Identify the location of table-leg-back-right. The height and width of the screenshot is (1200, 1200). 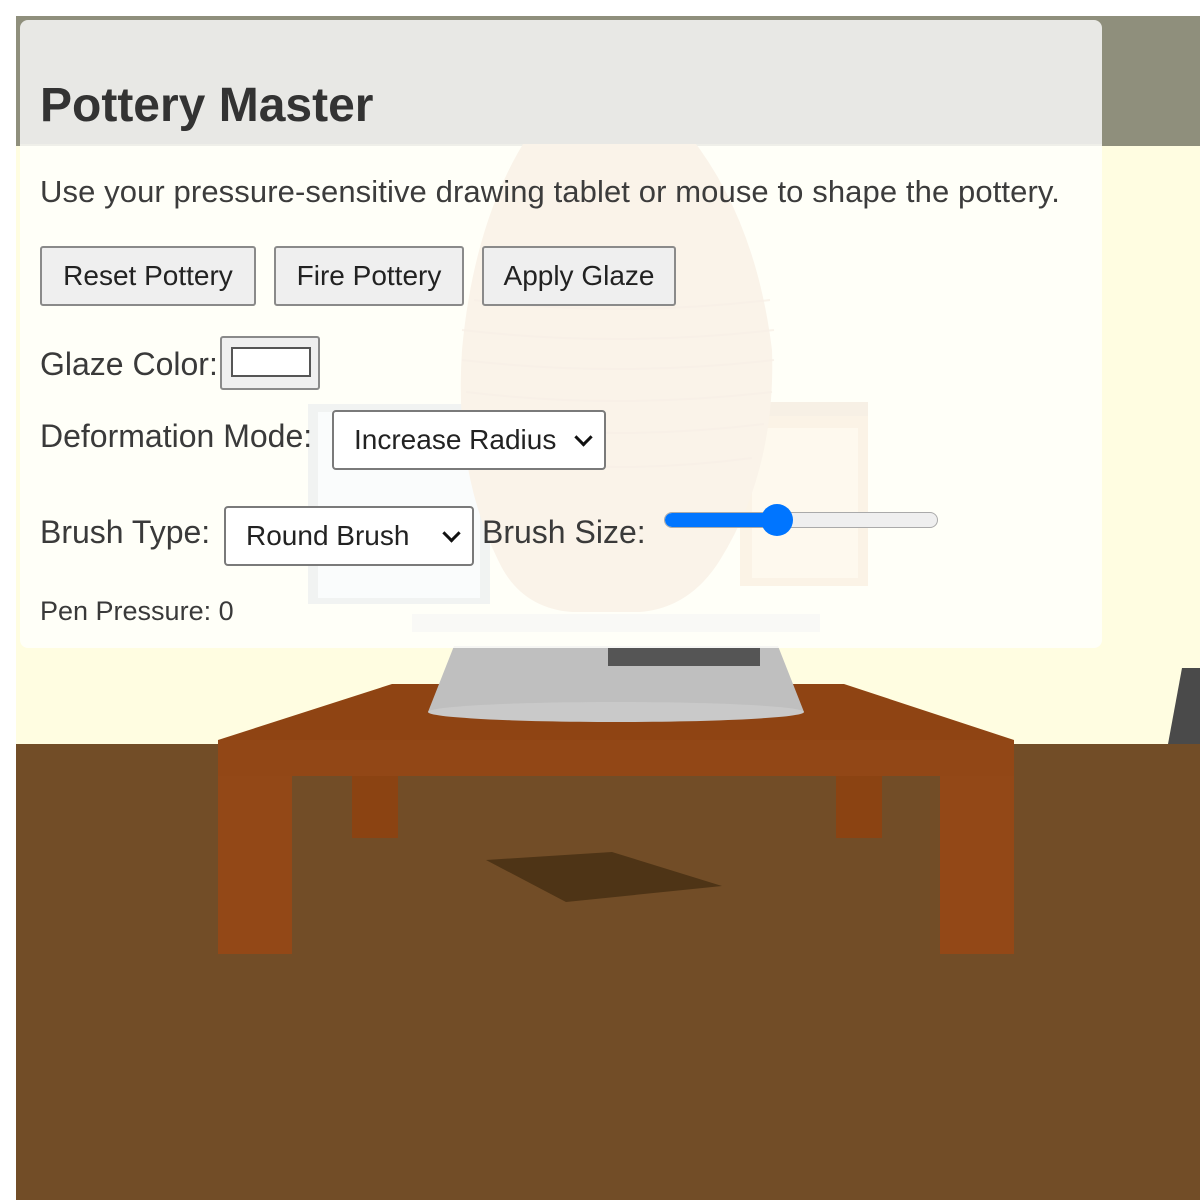
(859, 807).